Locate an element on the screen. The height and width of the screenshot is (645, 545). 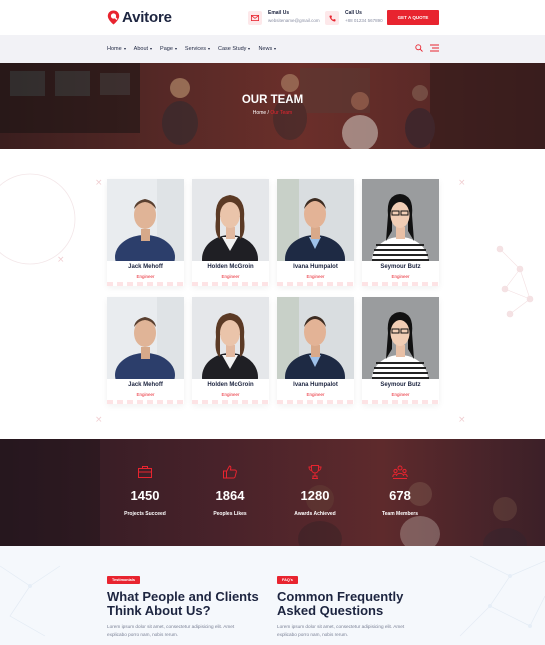
nav-label: Page is located at coordinates (166, 49).